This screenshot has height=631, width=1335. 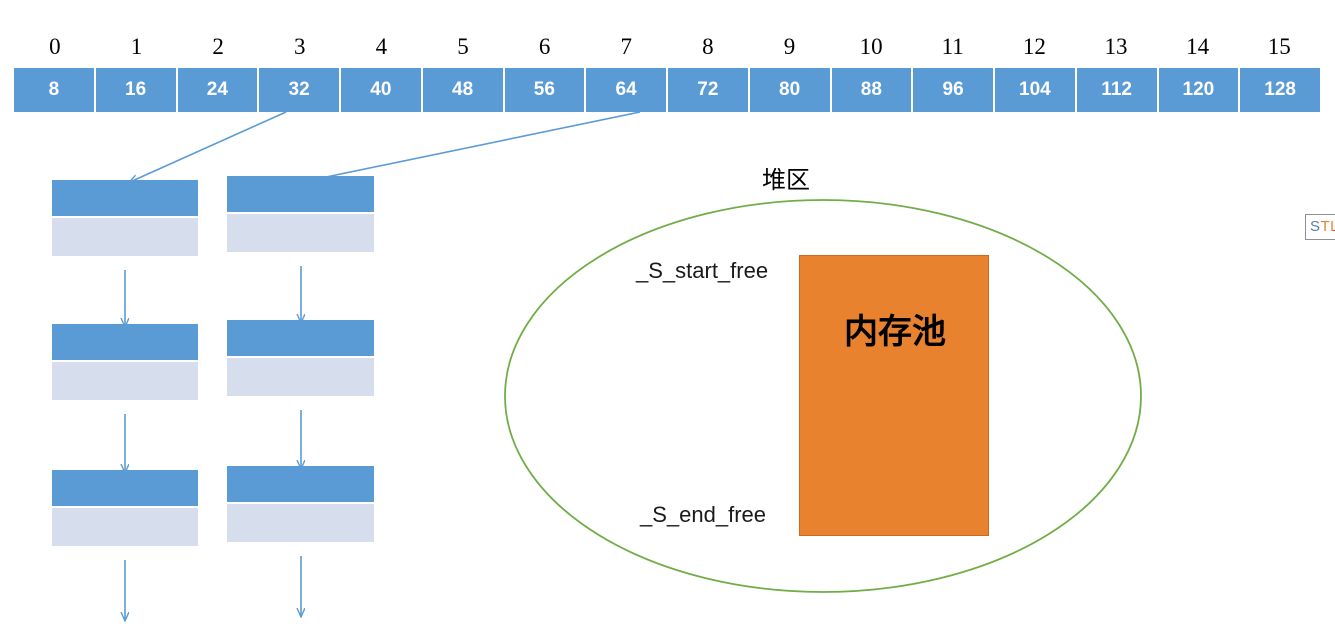 I want to click on free-list-index-14: 14, so click(x=1198, y=46).